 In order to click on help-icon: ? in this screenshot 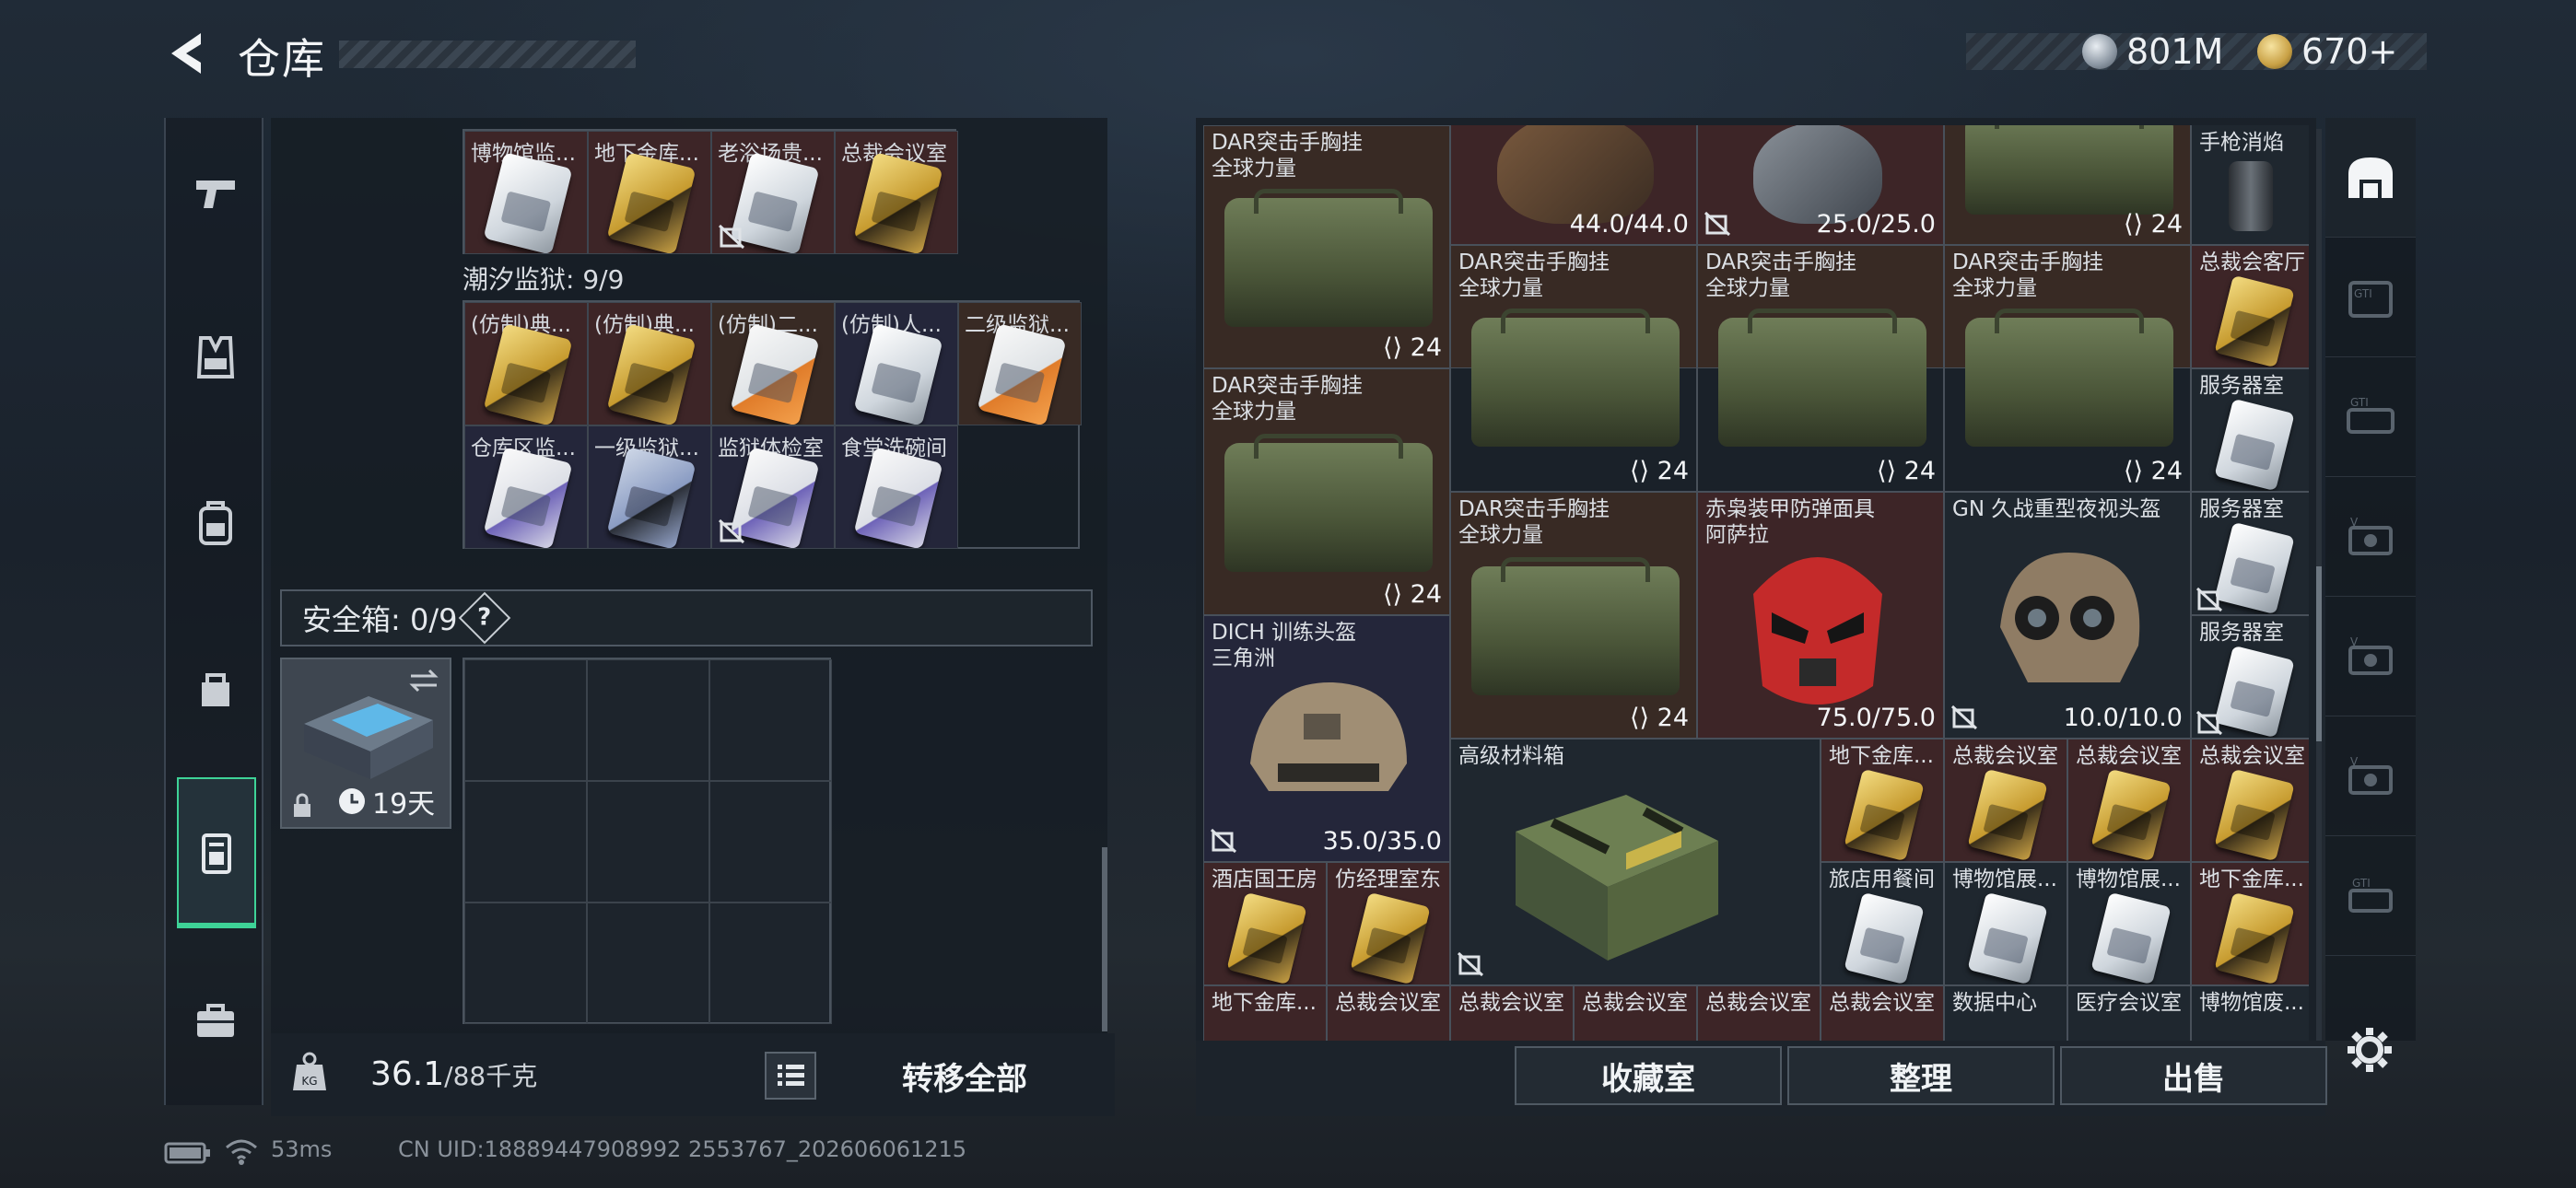, I will do `click(485, 618)`.